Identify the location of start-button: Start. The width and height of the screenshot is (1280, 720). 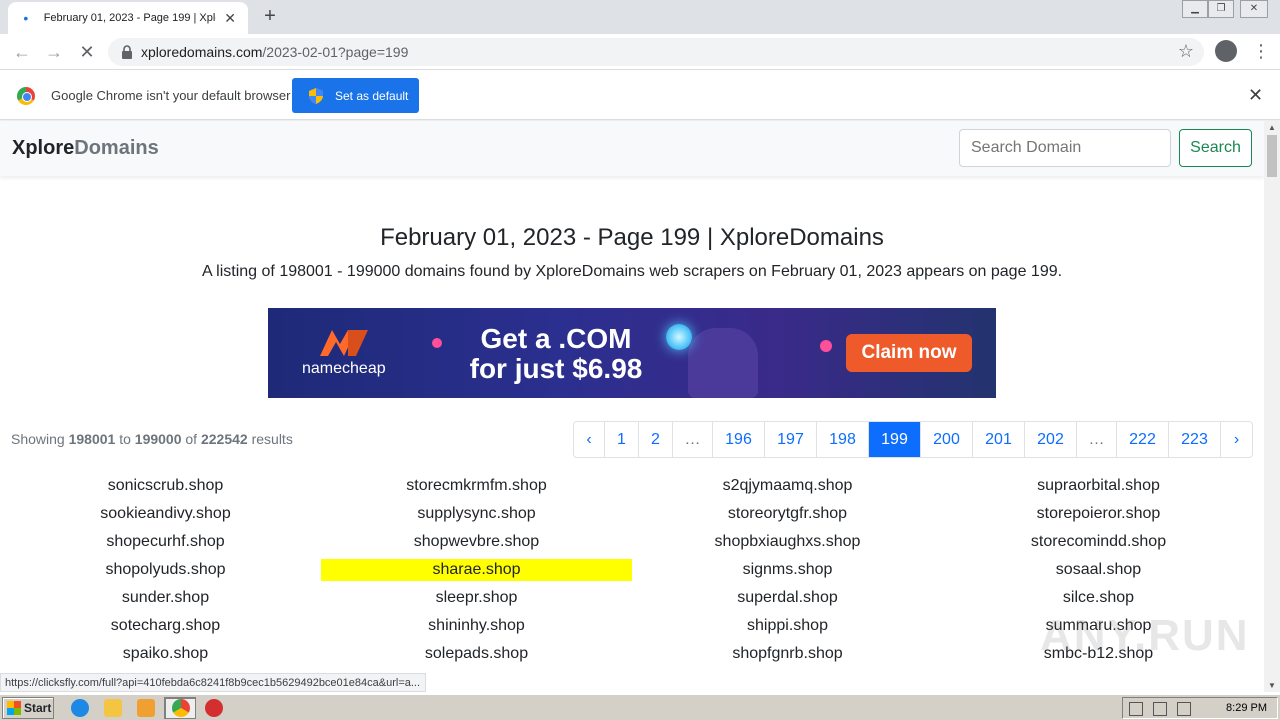
(28, 708).